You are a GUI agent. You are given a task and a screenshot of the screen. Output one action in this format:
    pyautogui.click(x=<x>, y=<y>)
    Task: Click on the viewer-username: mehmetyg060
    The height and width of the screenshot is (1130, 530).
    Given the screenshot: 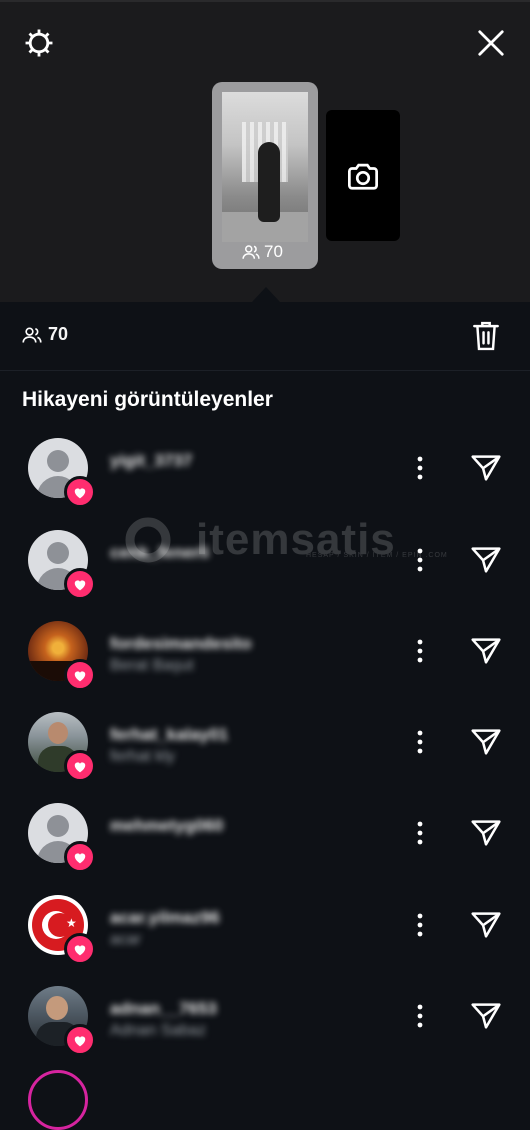 What is the action you would take?
    pyautogui.click(x=166, y=826)
    